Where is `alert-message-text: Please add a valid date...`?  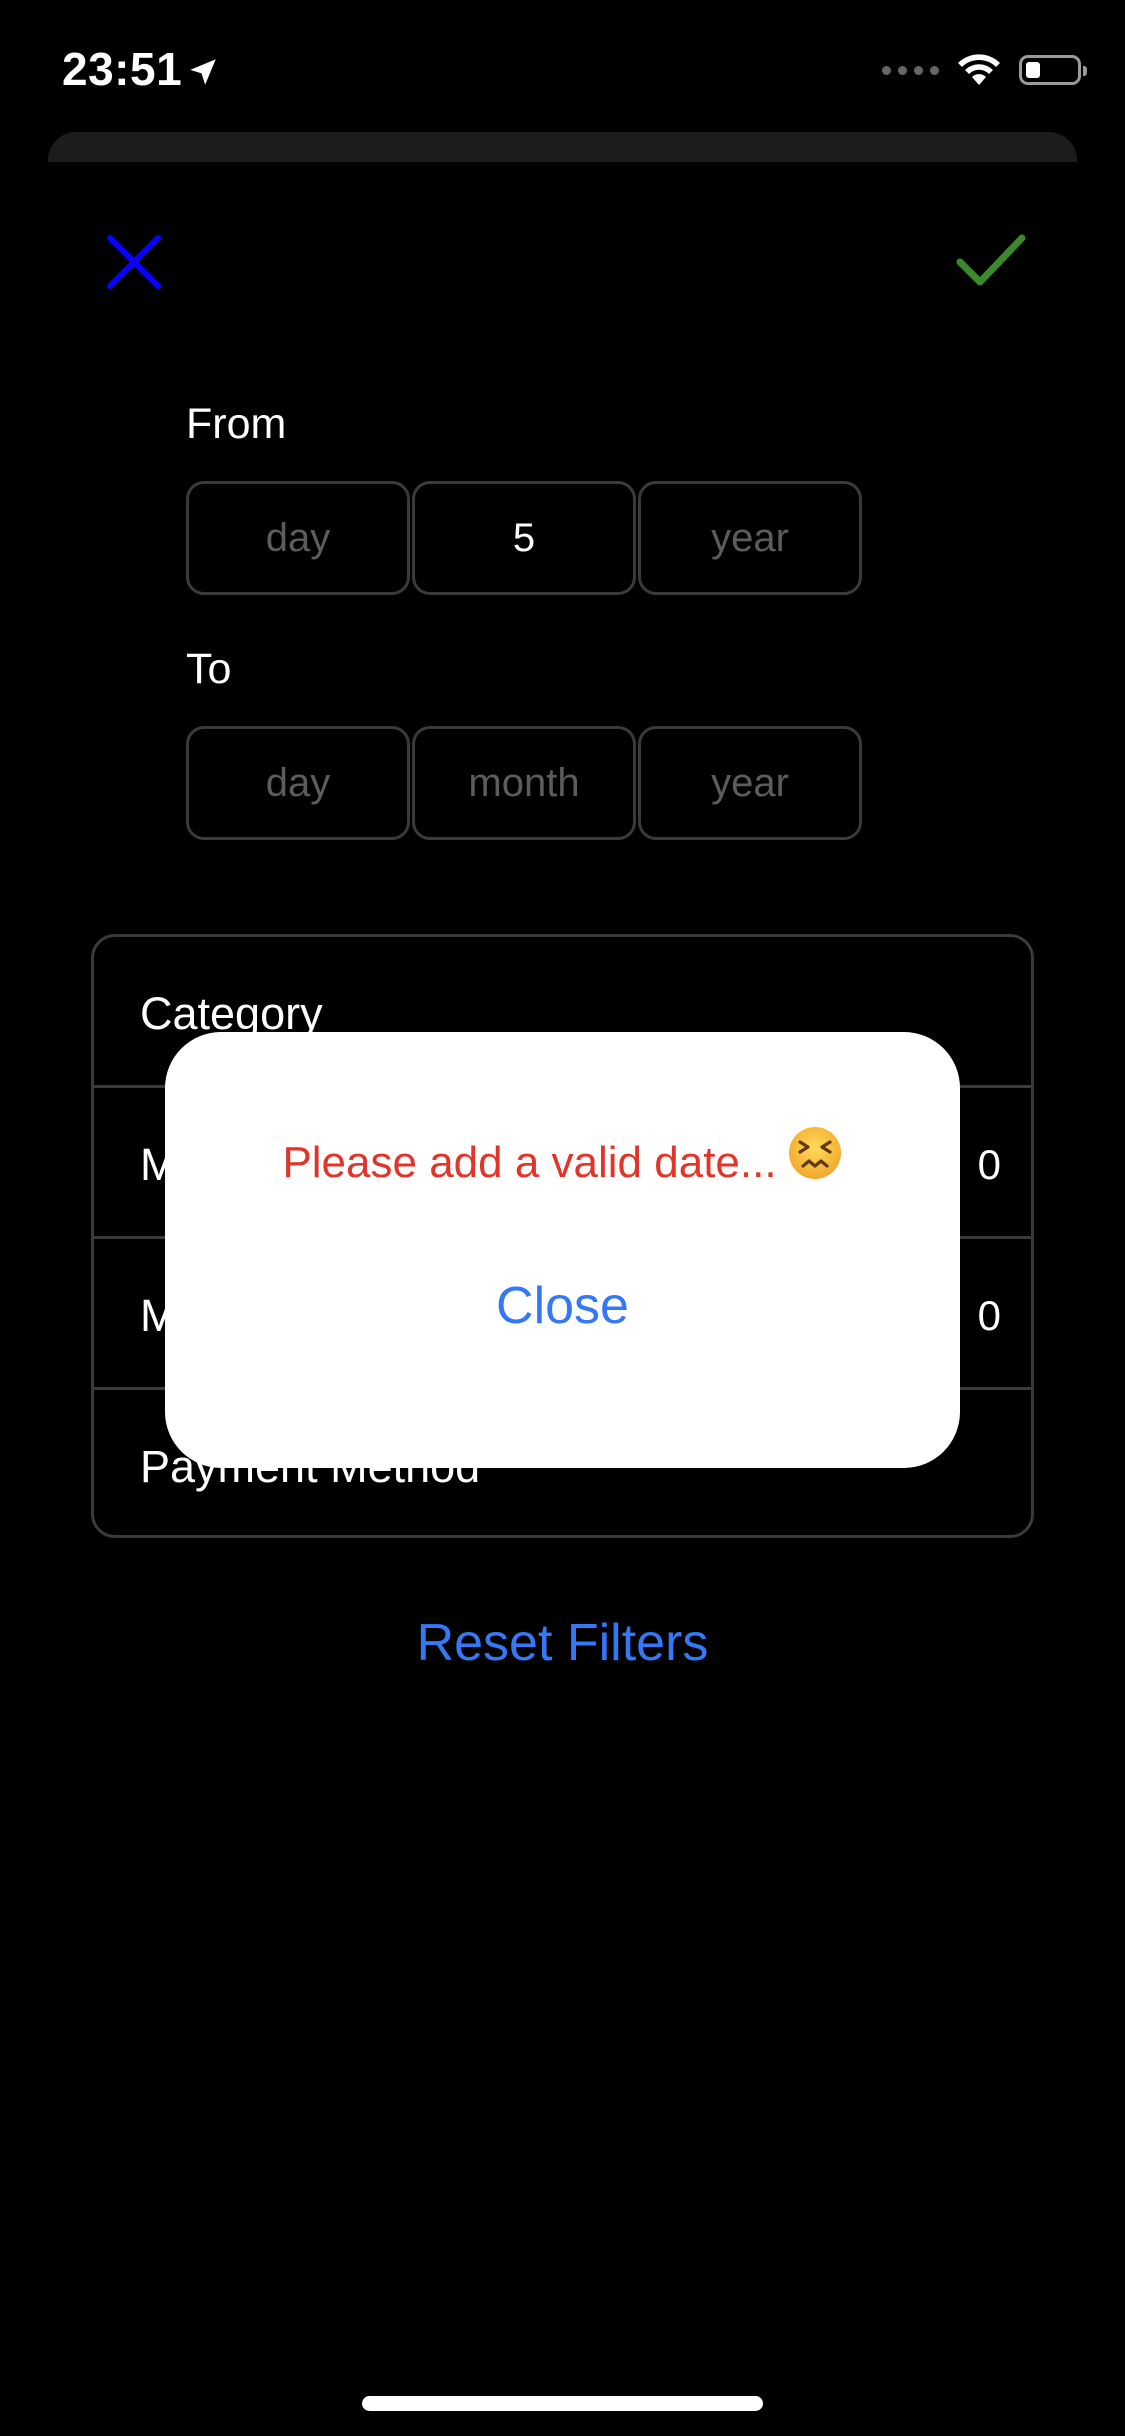 alert-message-text: Please add a valid date... is located at coordinates (529, 1162).